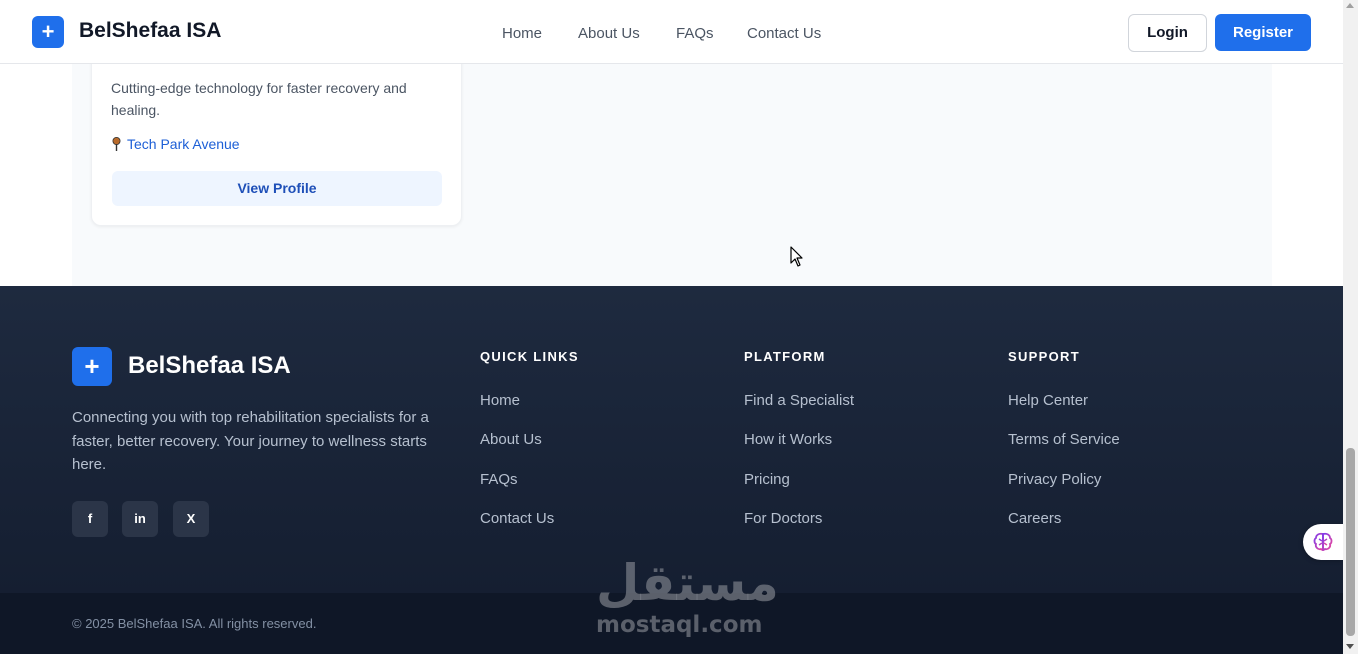  I want to click on x-twitter-icon: X, so click(191, 519).